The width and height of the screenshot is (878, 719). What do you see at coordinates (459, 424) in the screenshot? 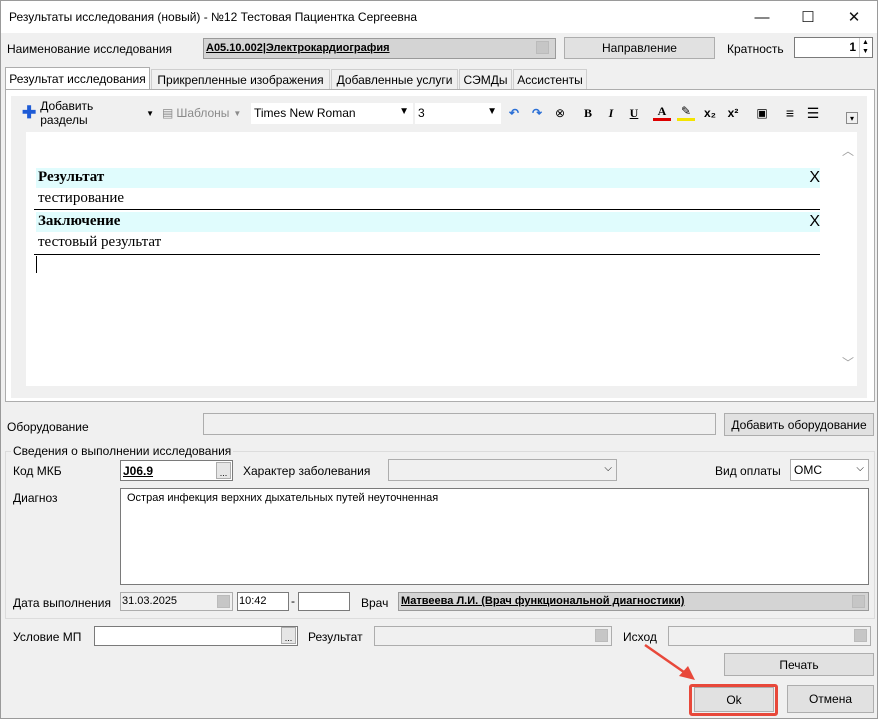
I see `equipment-field` at bounding box center [459, 424].